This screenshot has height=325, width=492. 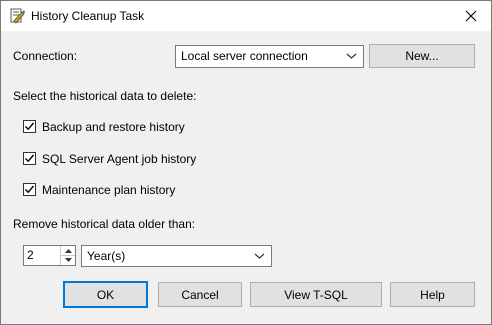 I want to click on older-than-label: Remove historical data older than:, so click(x=104, y=224).